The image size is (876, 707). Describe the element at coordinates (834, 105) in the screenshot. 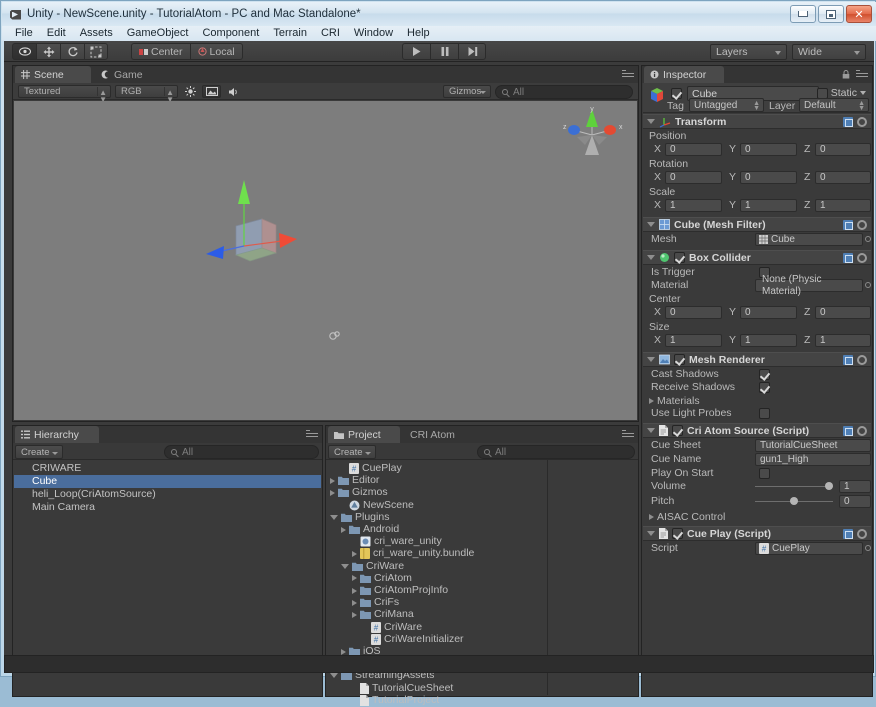

I see `layer-dropdown: Default ▲ ▼` at that location.